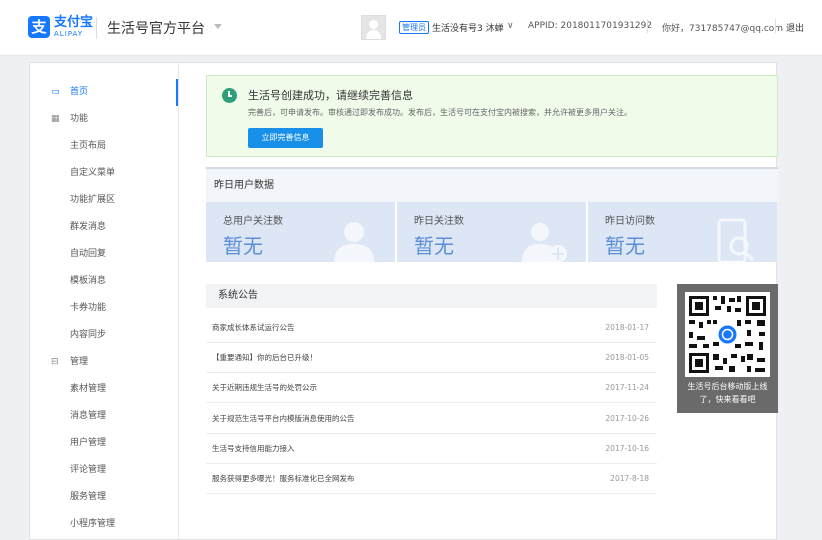  I want to click on announcement-row: 关于规范生活号平台内模版消息使用的公告 2017-10-26, so click(431, 419).